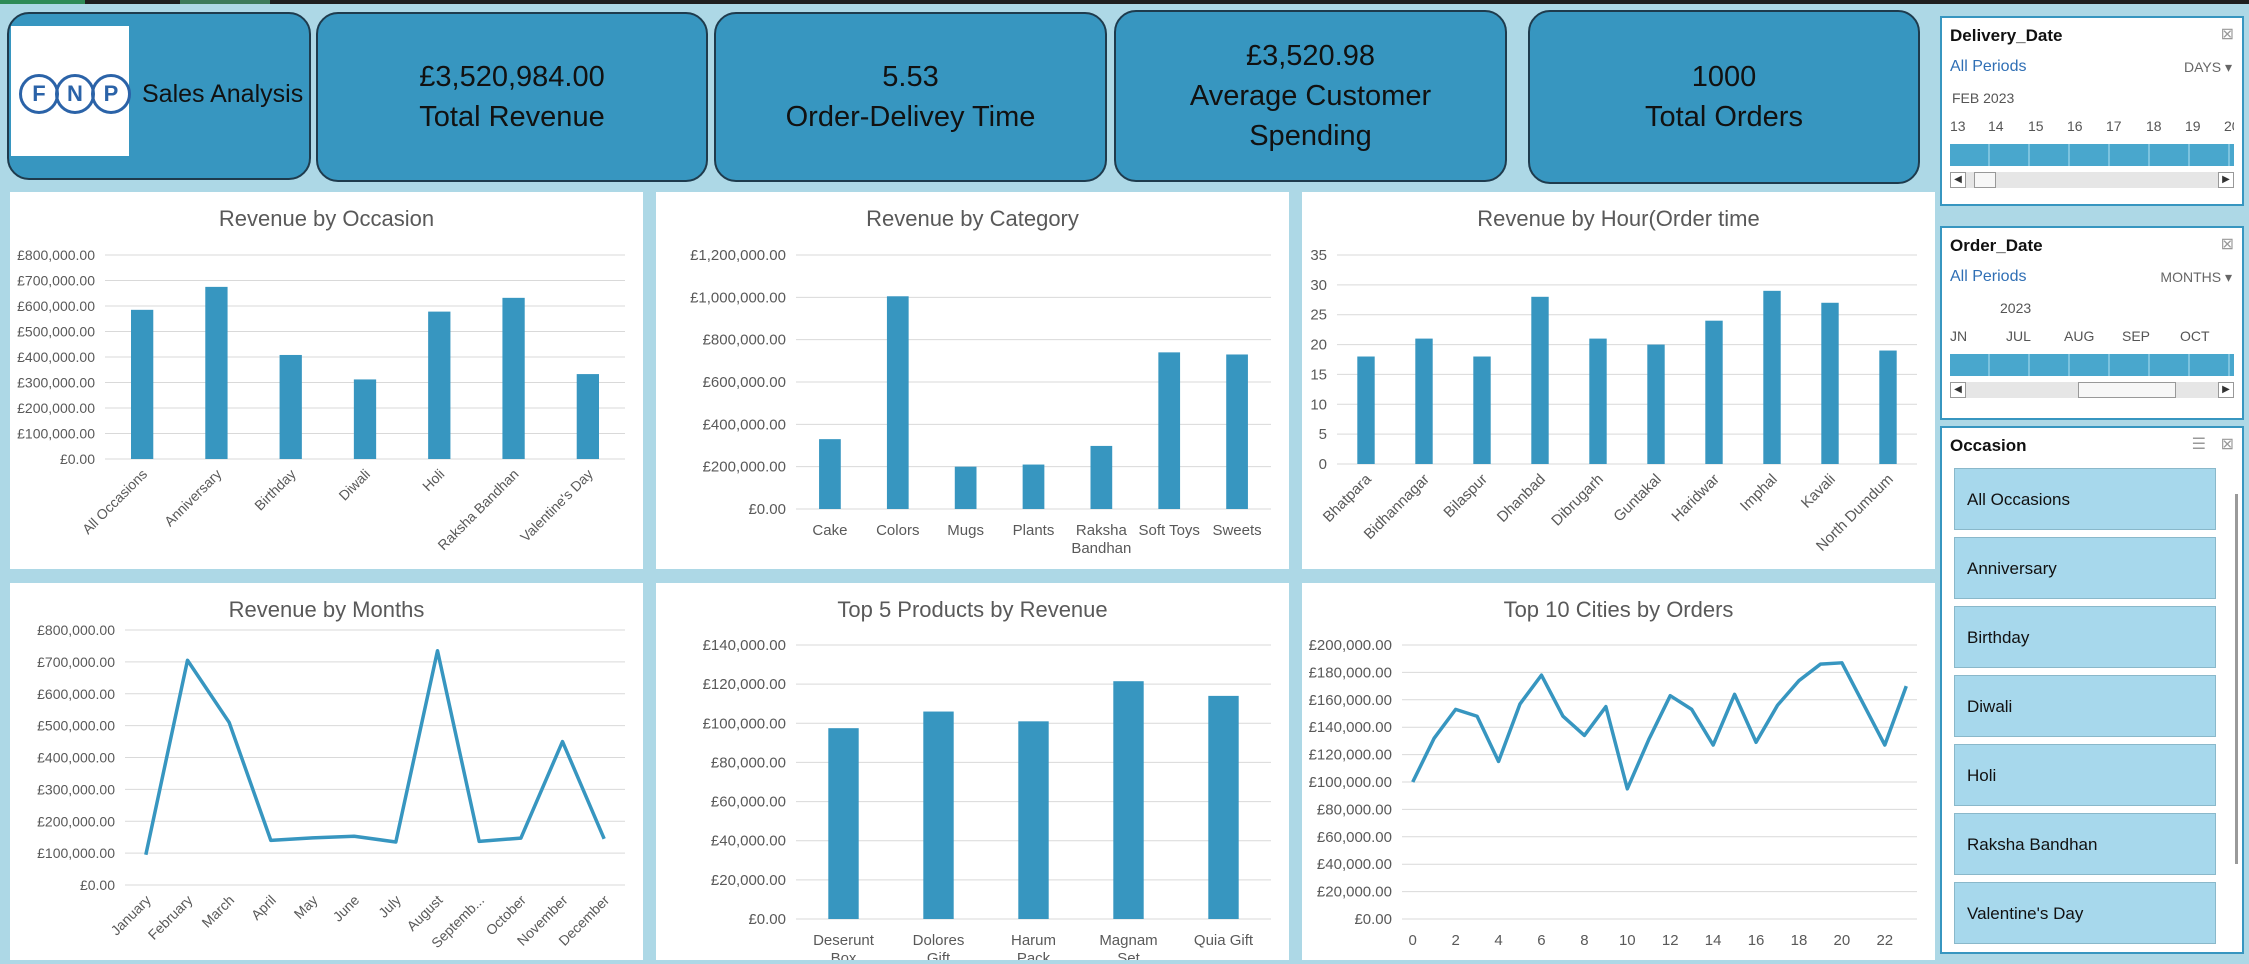 This screenshot has width=2249, height=964. I want to click on slicer-item-raksha-bandhan: Raksha Bandhan, so click(2085, 844).